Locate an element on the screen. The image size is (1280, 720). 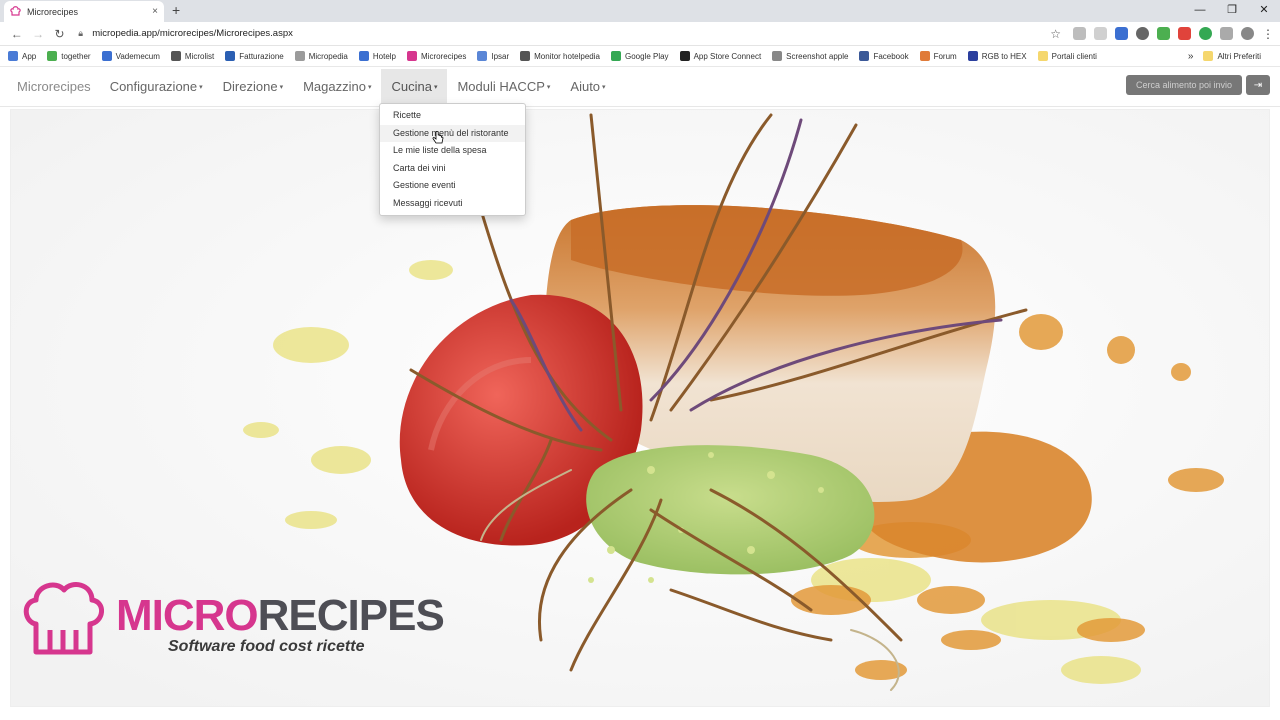
reload-icon: ↻ is located at coordinates (59, 34).